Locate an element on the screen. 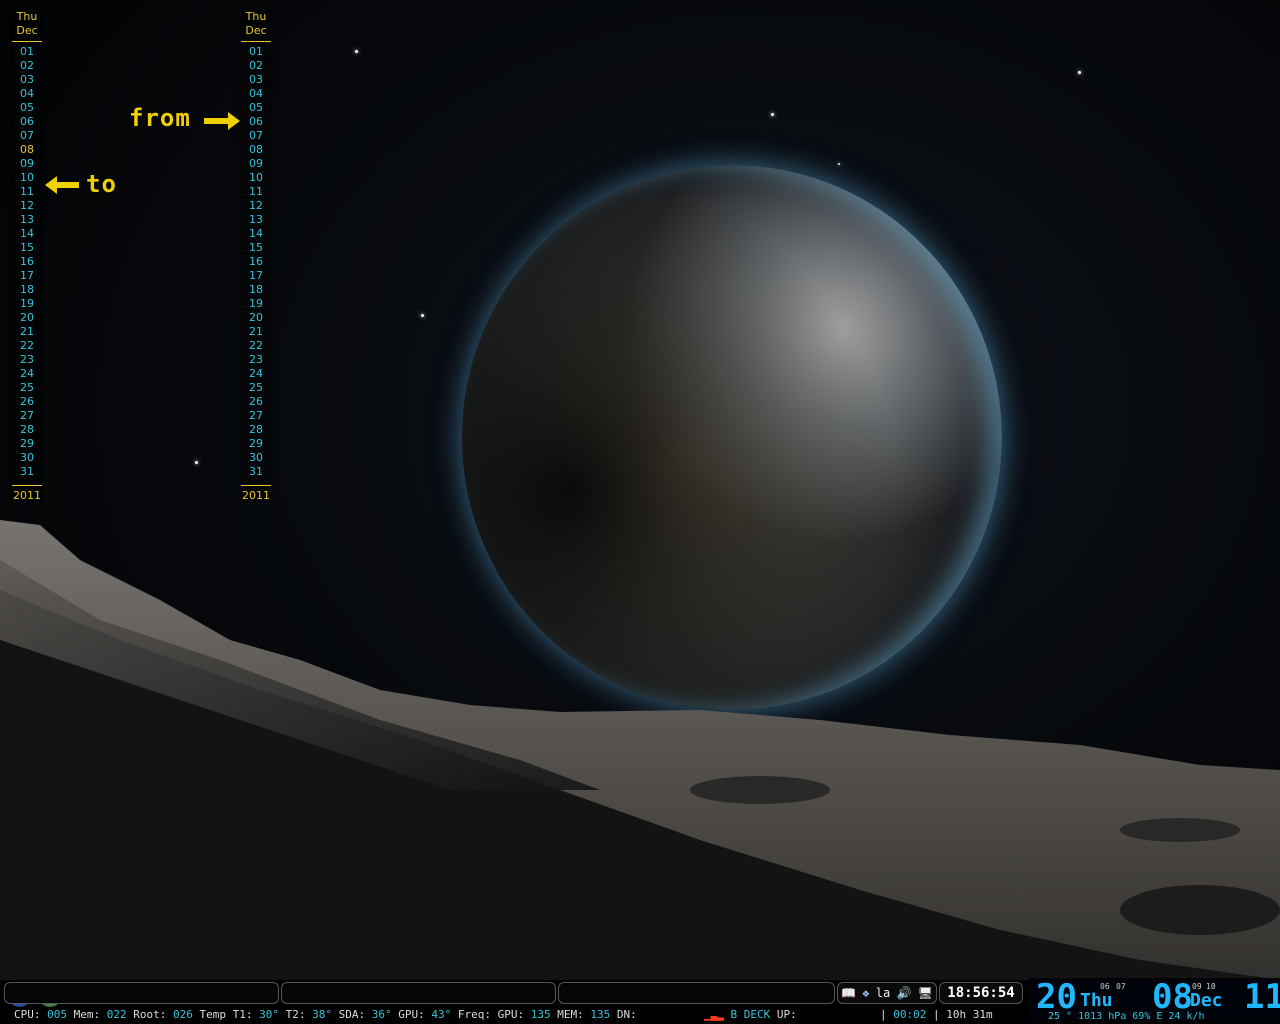  big-year: 11 is located at coordinates (1262, 997).